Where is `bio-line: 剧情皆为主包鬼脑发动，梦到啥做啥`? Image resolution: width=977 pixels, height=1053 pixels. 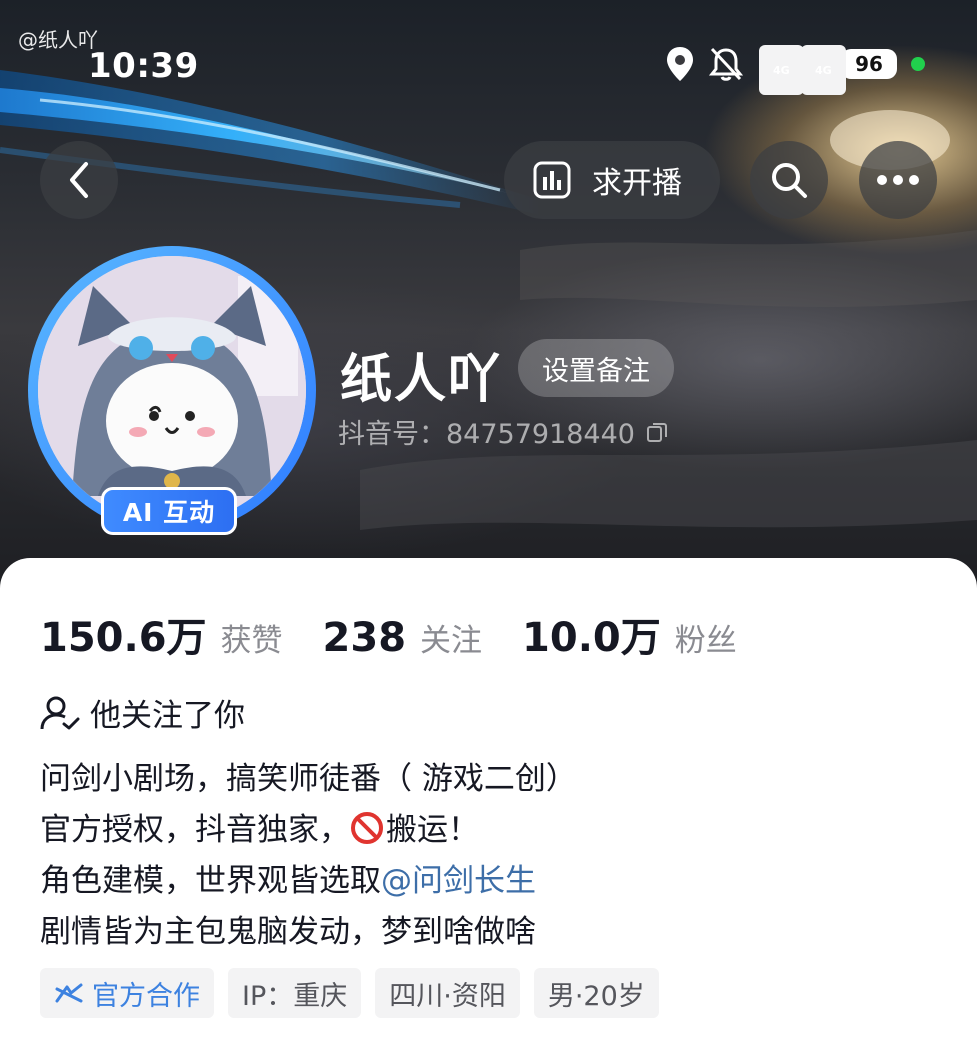
bio-line: 剧情皆为主包鬼脑发动，梦到啥做啥 is located at coordinates (288, 932).